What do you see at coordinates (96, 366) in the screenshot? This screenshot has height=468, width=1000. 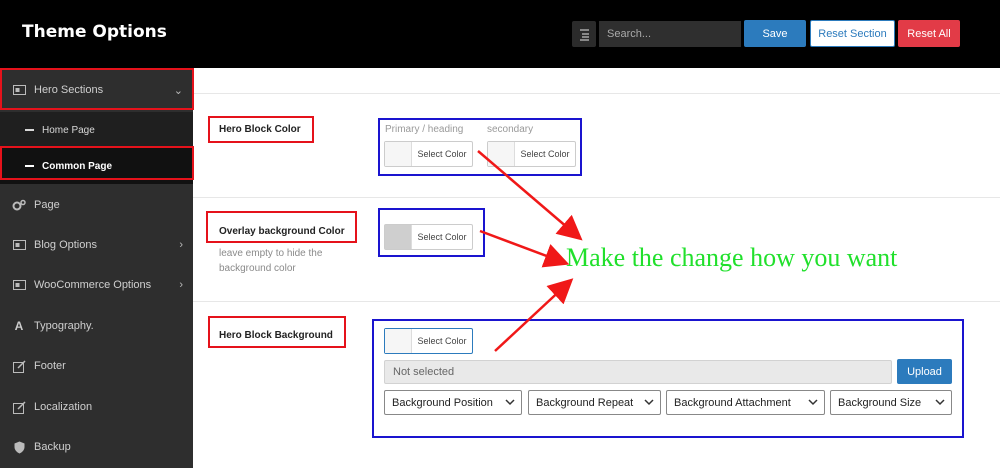 I see `sidebar-item-footer: Footer` at bounding box center [96, 366].